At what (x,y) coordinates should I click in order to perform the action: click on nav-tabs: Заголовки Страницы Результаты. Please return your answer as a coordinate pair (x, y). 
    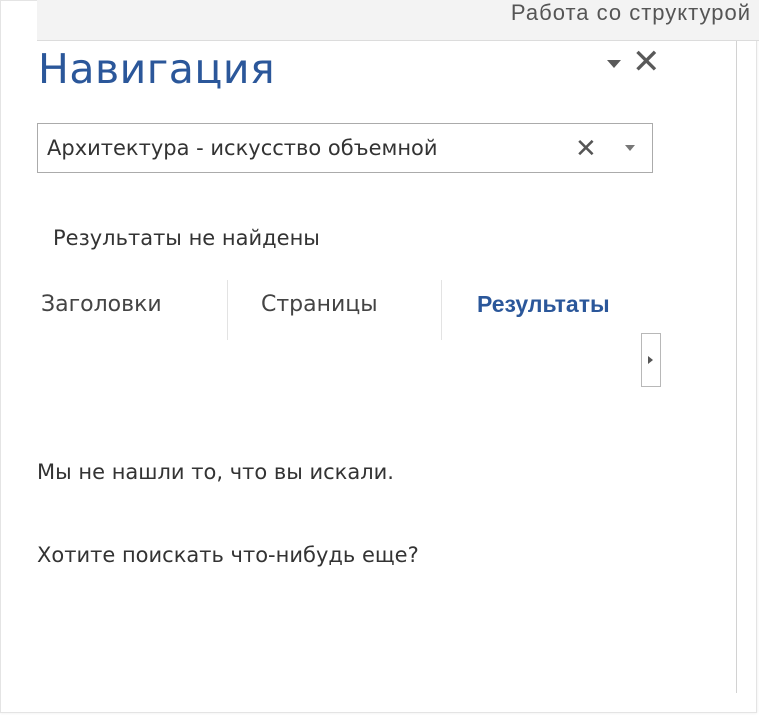
    Looking at the image, I should click on (352, 310).